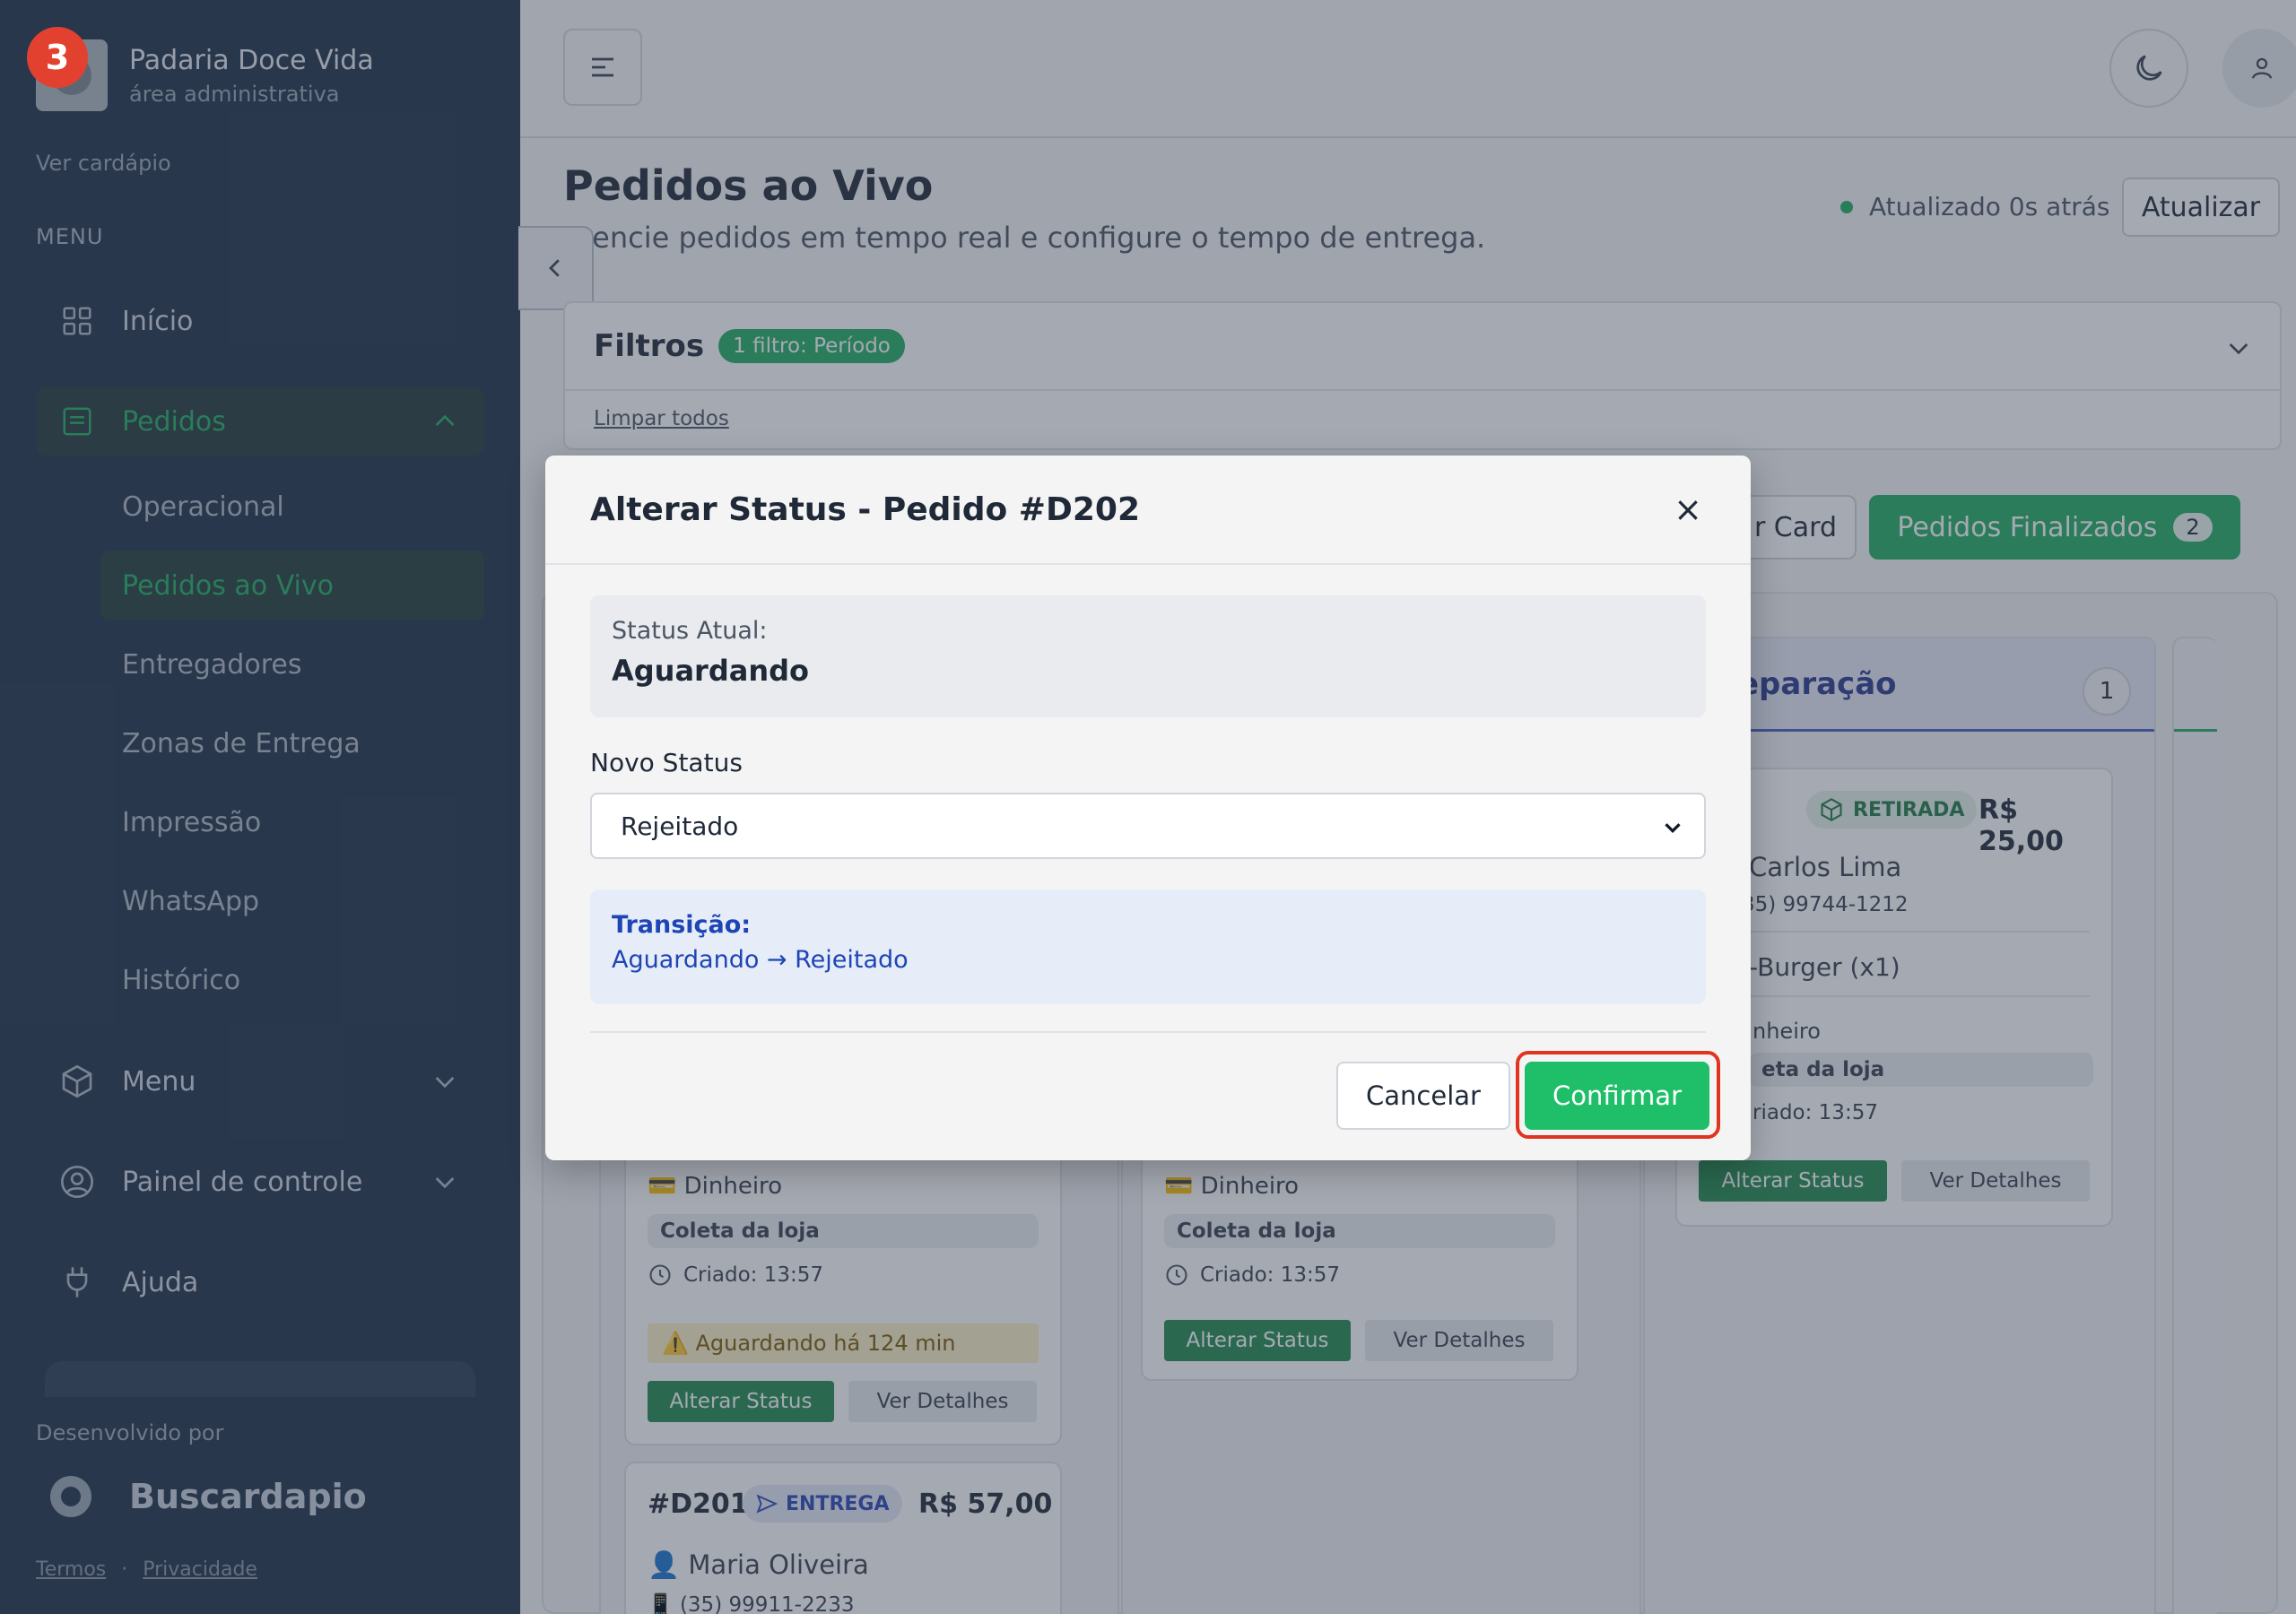  I want to click on current-status-box: Status Atual: Aguardando, so click(1148, 656).